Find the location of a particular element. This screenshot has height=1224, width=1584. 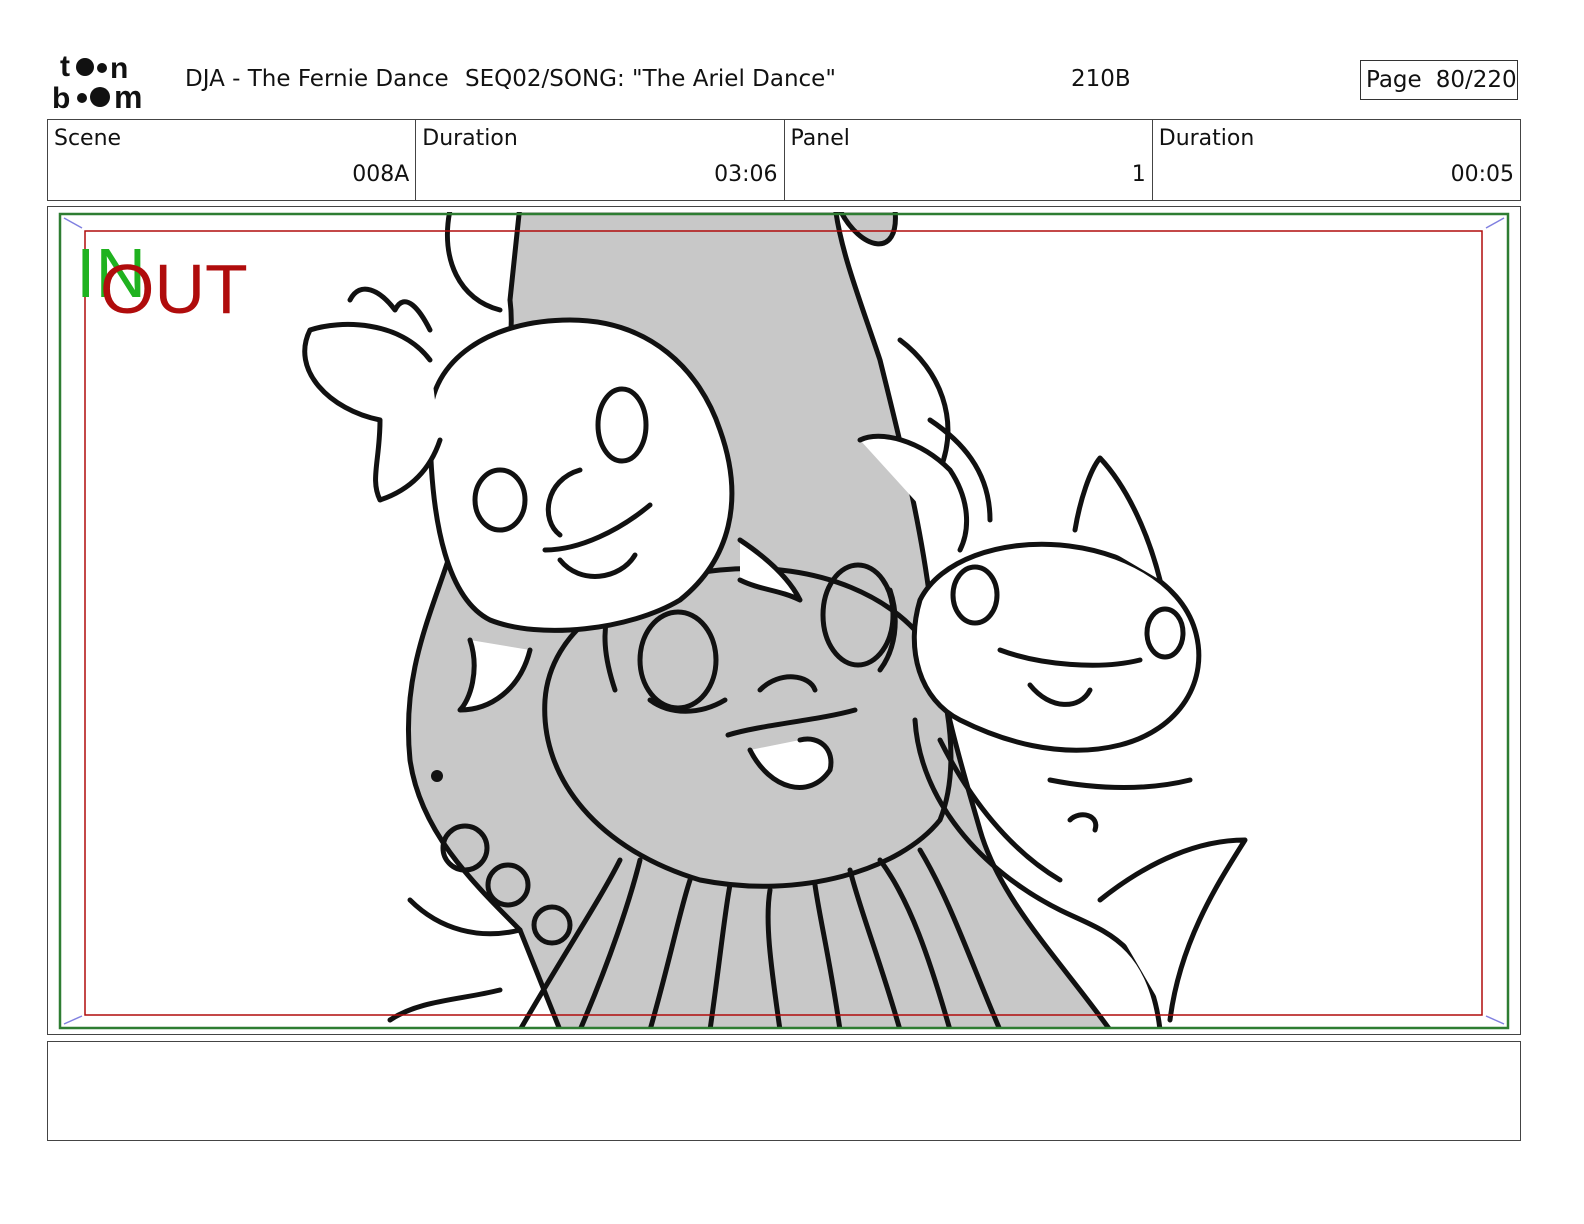

panel-notes is located at coordinates (784, 1091).